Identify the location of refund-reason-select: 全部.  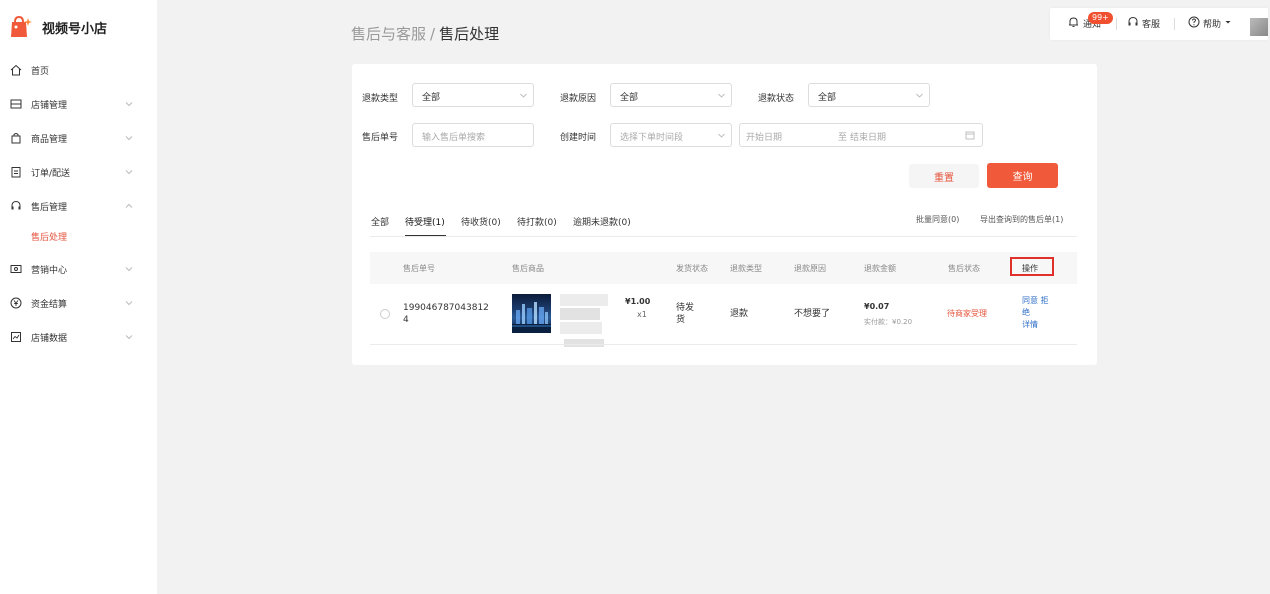
(671, 95).